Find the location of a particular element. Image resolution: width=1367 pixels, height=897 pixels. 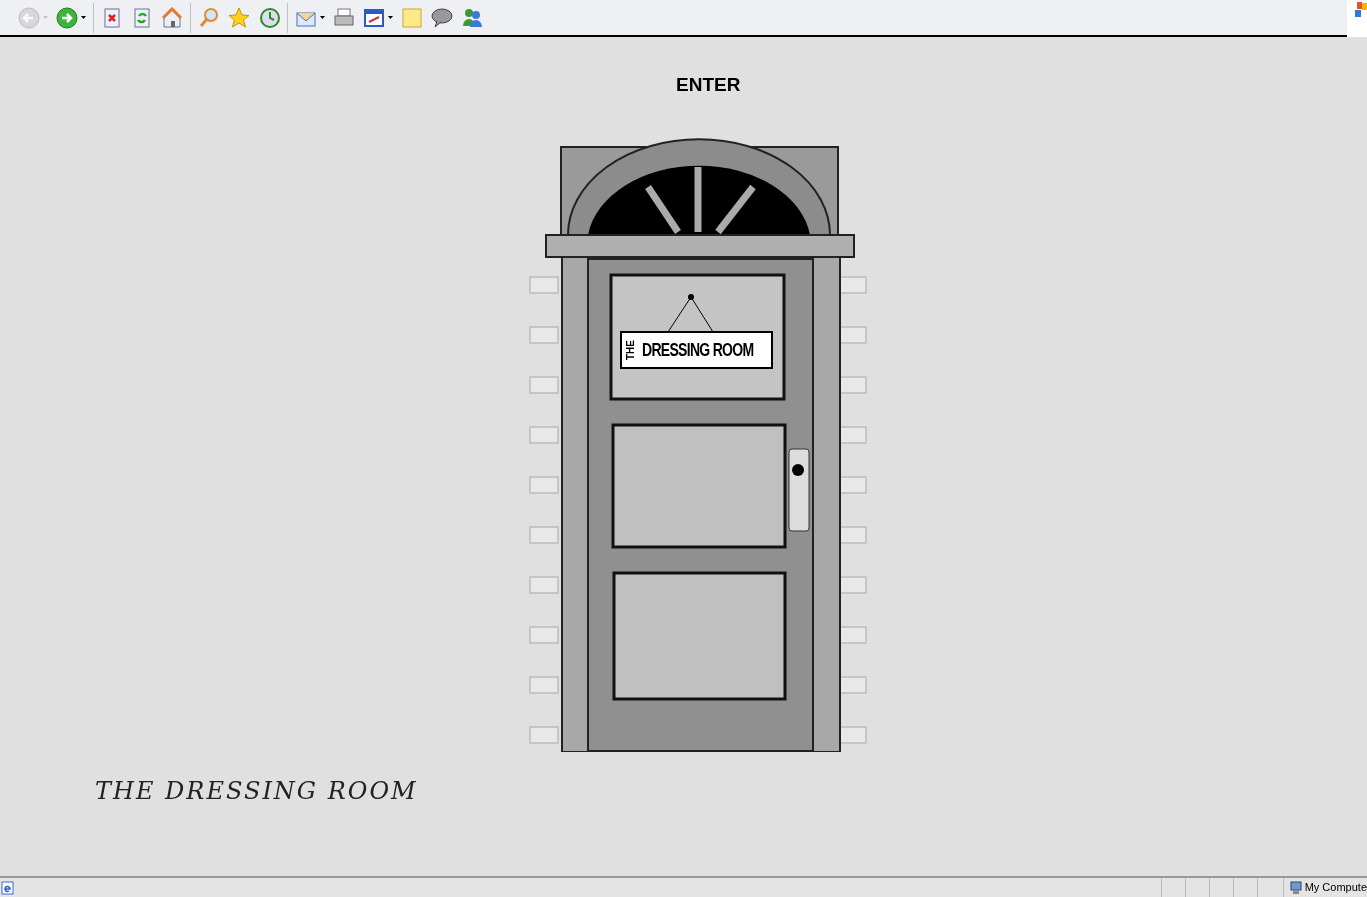

security-zone: My Compute is located at coordinates (1335, 888).